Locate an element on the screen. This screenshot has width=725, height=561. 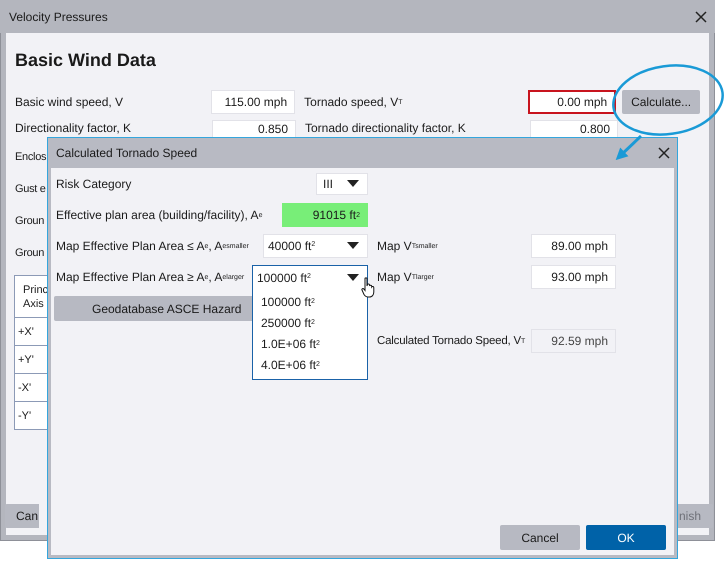
field-label: Directionality factor, K is located at coordinates (73, 128).